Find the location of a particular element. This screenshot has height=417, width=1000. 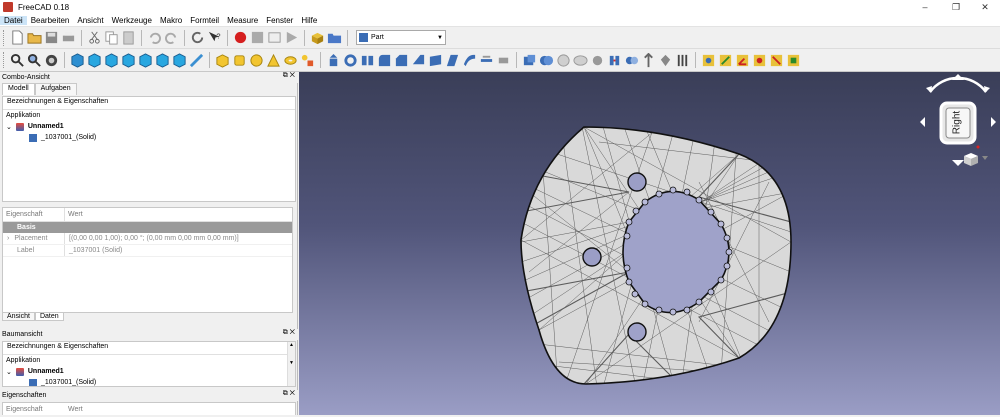

print-icon is located at coordinates (68, 37).